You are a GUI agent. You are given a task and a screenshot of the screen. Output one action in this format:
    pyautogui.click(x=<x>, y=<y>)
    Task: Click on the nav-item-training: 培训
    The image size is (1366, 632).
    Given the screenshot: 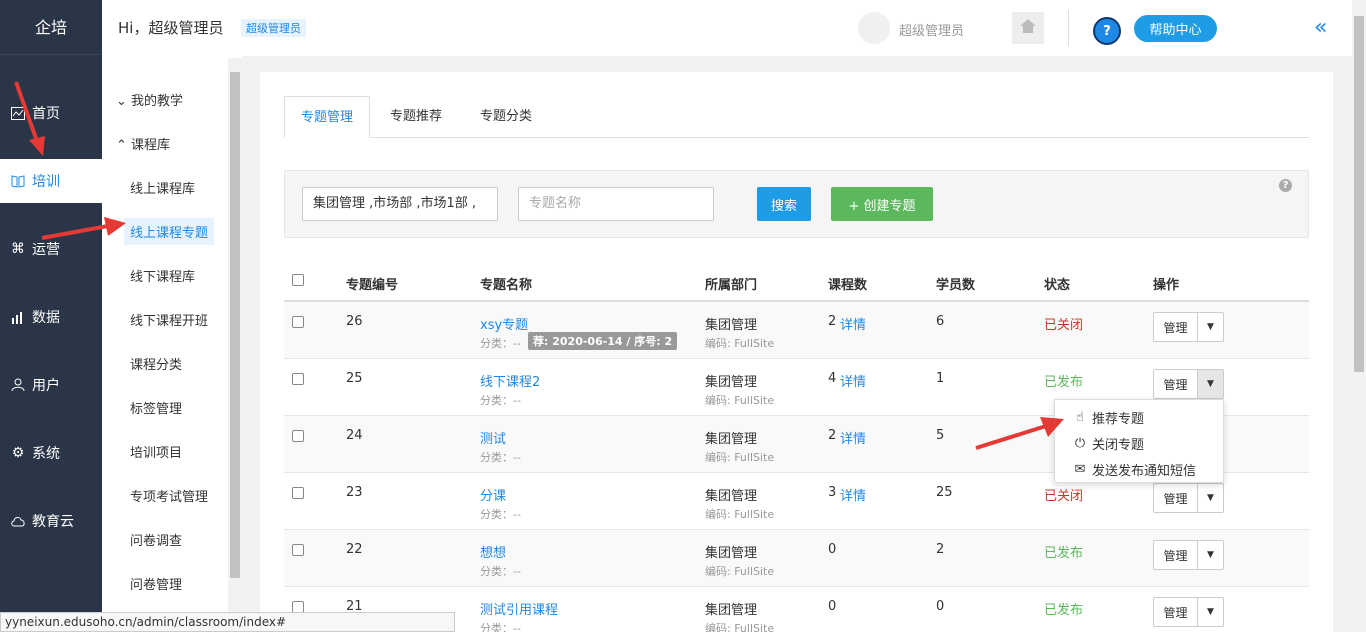 What is the action you would take?
    pyautogui.click(x=51, y=181)
    